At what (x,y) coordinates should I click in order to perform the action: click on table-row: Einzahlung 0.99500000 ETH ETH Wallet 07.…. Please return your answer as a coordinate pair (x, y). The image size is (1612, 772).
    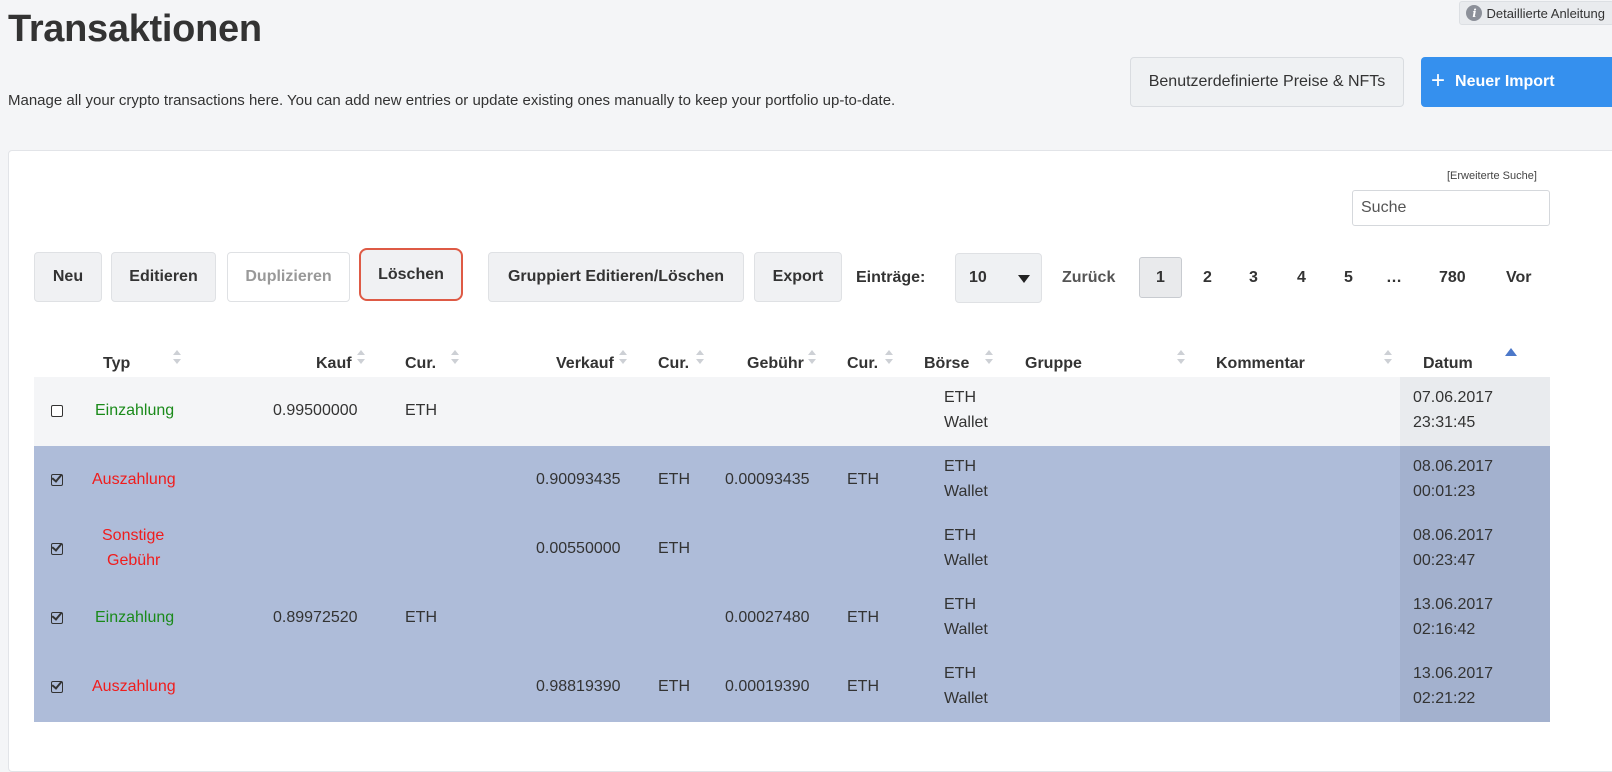
    Looking at the image, I should click on (792, 411).